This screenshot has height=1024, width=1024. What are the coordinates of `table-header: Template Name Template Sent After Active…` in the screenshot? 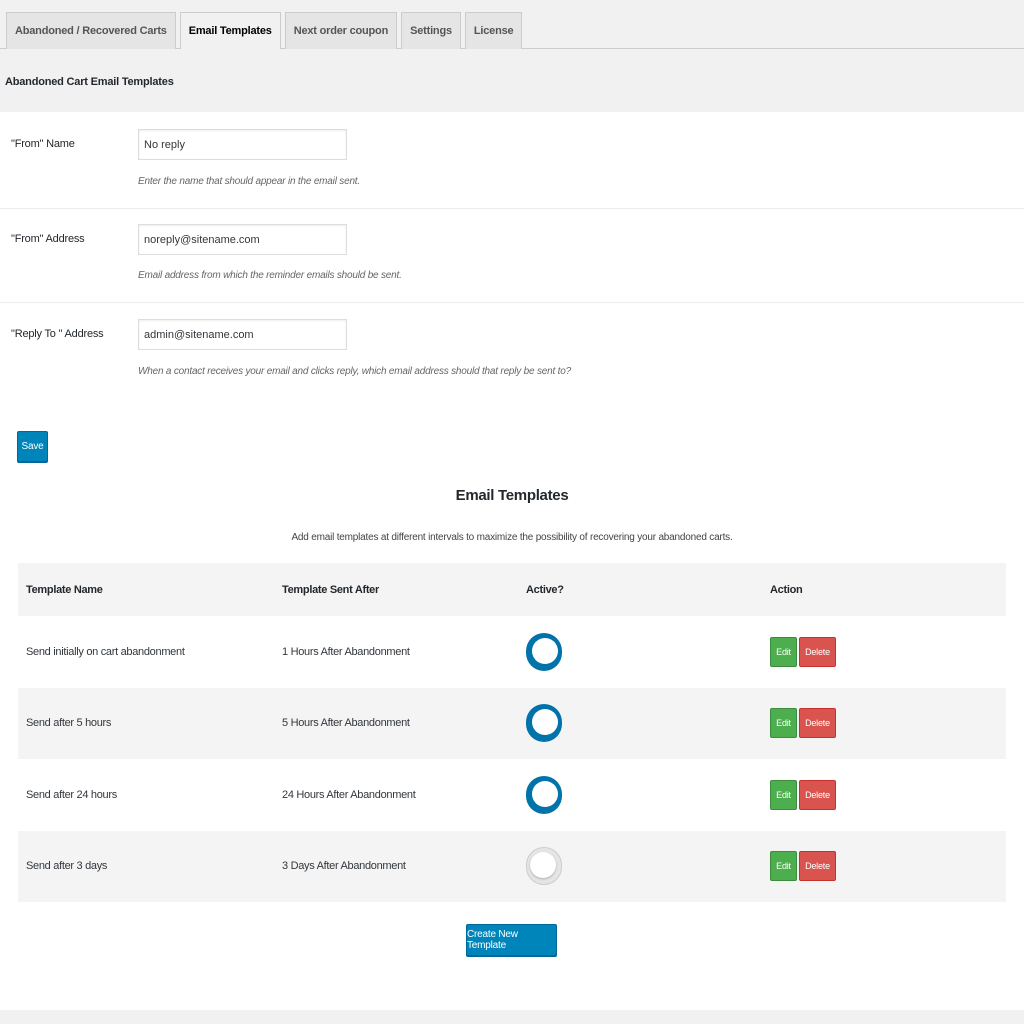 It's located at (512, 589).